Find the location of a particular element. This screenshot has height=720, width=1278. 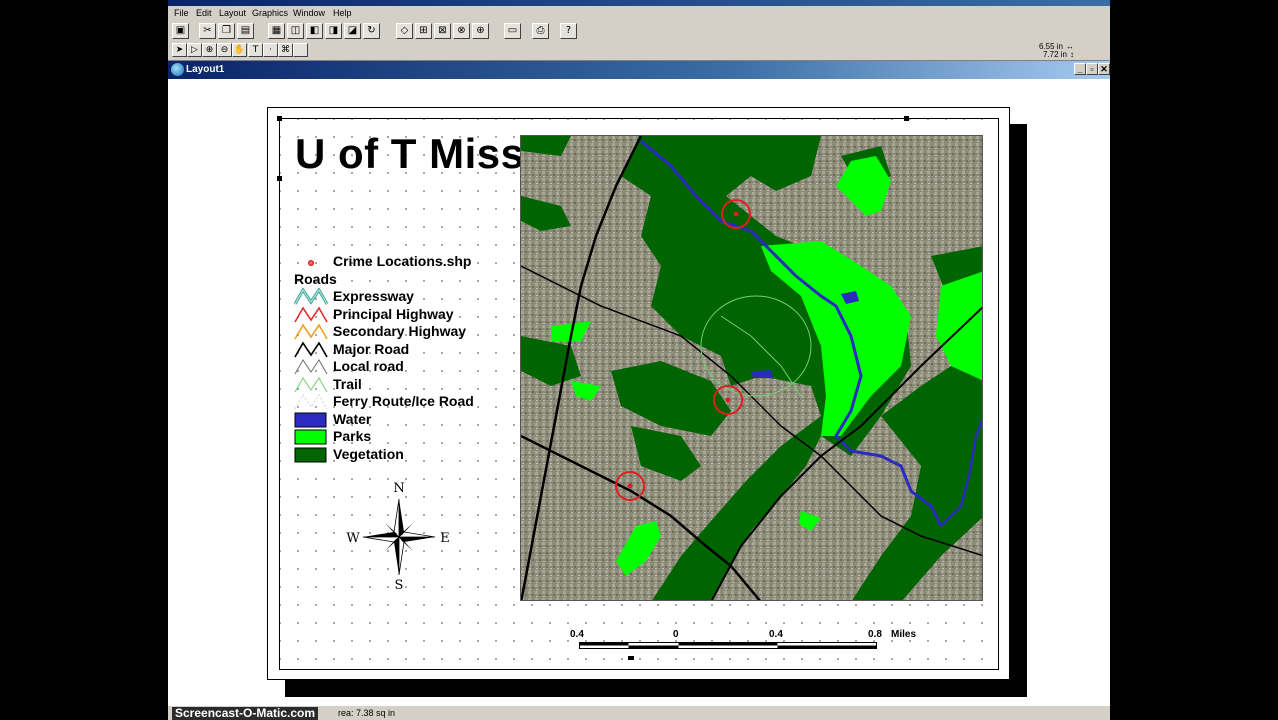

ferry-route-line-icon is located at coordinates (311, 402).